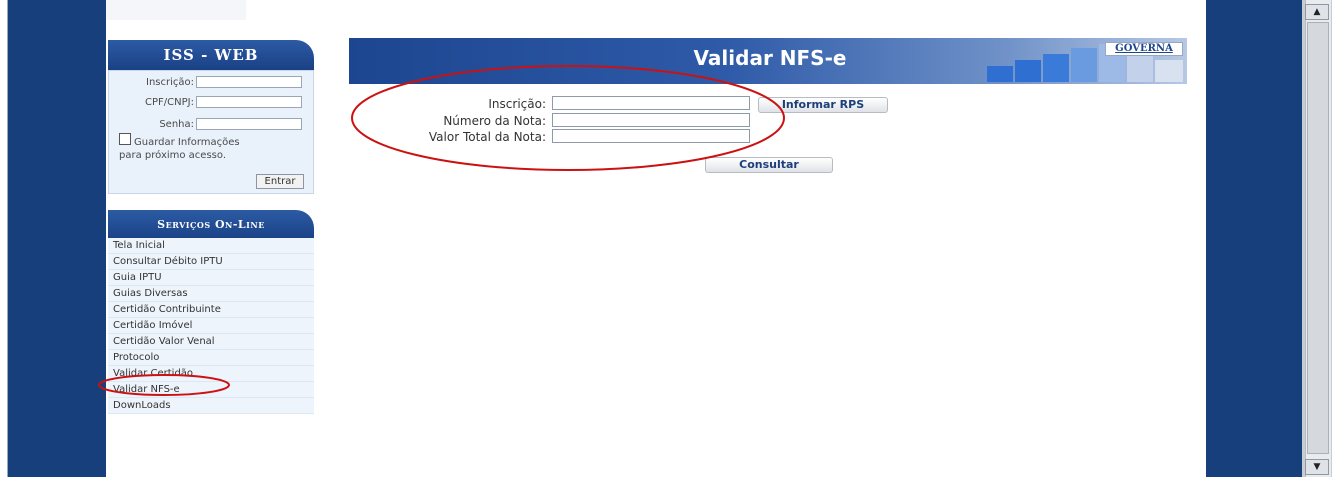 The image size is (1332, 477). What do you see at coordinates (568, 118) in the screenshot?
I see `form-highlight-ellipse` at bounding box center [568, 118].